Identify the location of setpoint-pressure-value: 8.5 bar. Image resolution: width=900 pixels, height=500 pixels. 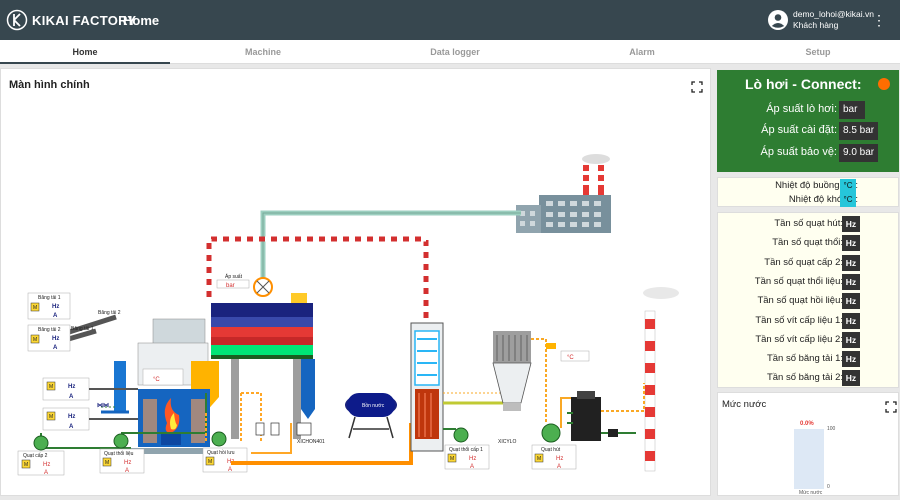
(859, 131).